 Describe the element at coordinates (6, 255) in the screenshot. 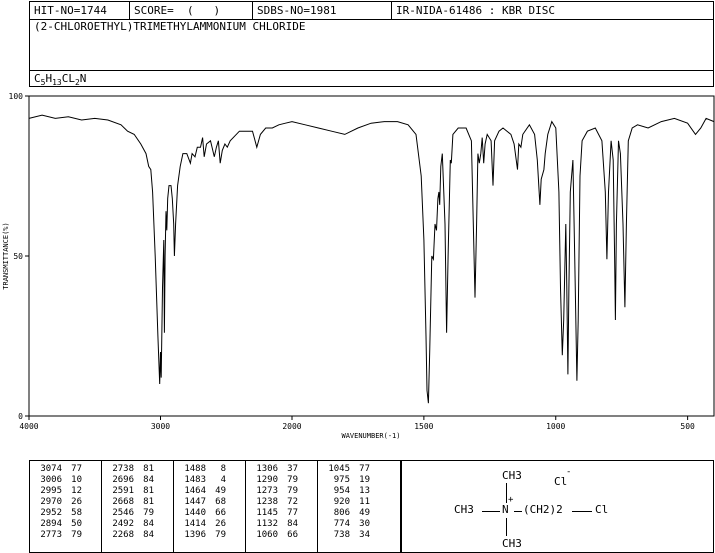

I see `y-axis-label: TRANSMITTANCE(%)` at that location.